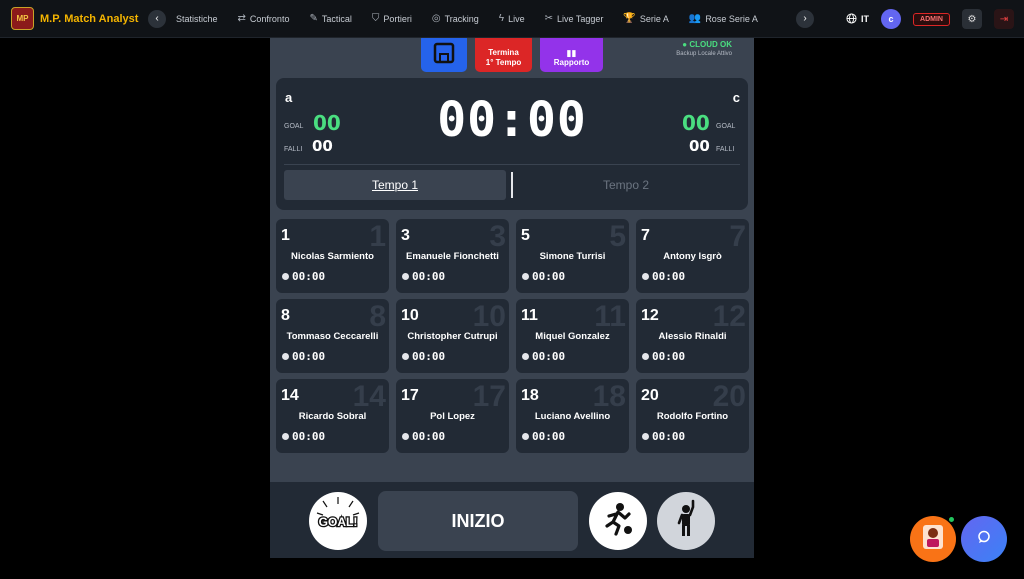 This screenshot has width=1024, height=579. I want to click on goal-button: GOAL!, so click(338, 521).